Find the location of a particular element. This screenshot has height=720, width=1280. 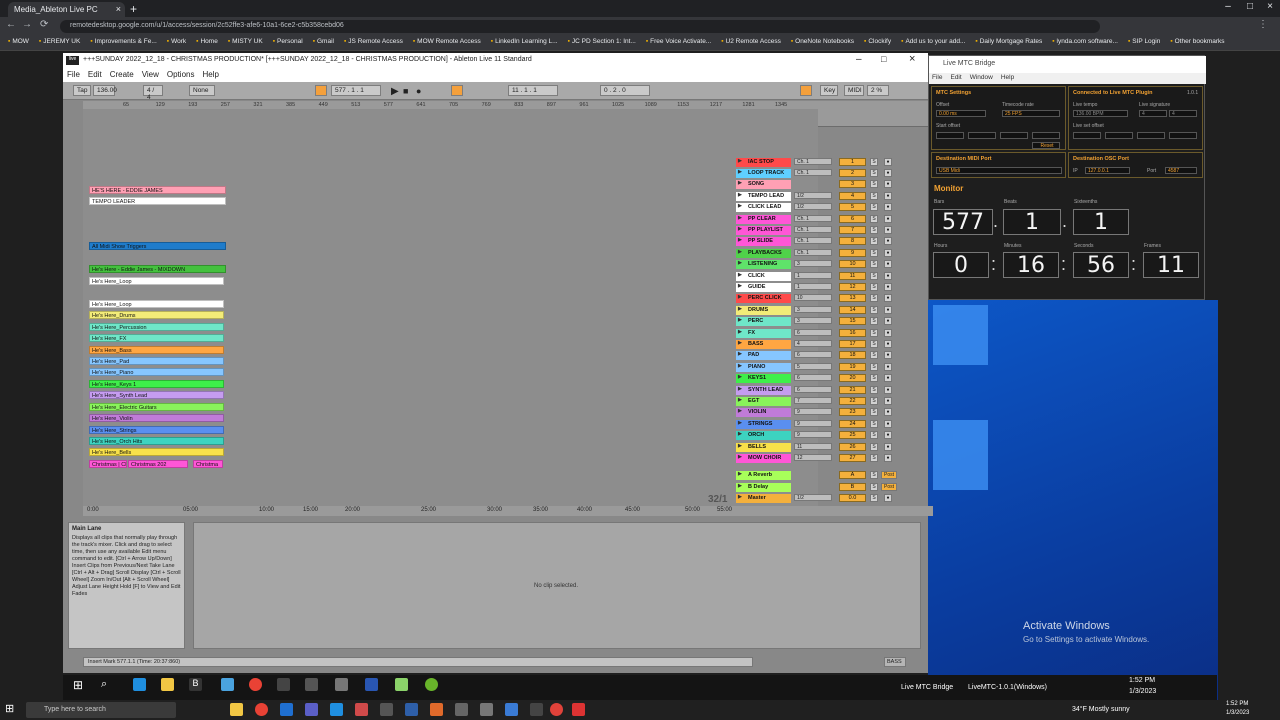

automation-arm-icon is located at coordinates (457, 90).